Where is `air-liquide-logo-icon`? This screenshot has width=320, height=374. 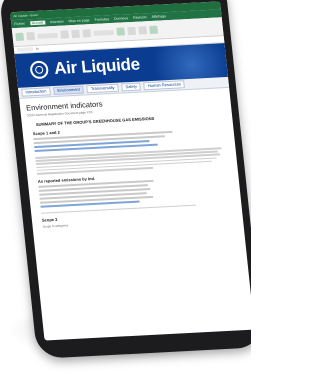
air-liquide-logo-icon is located at coordinates (39, 70).